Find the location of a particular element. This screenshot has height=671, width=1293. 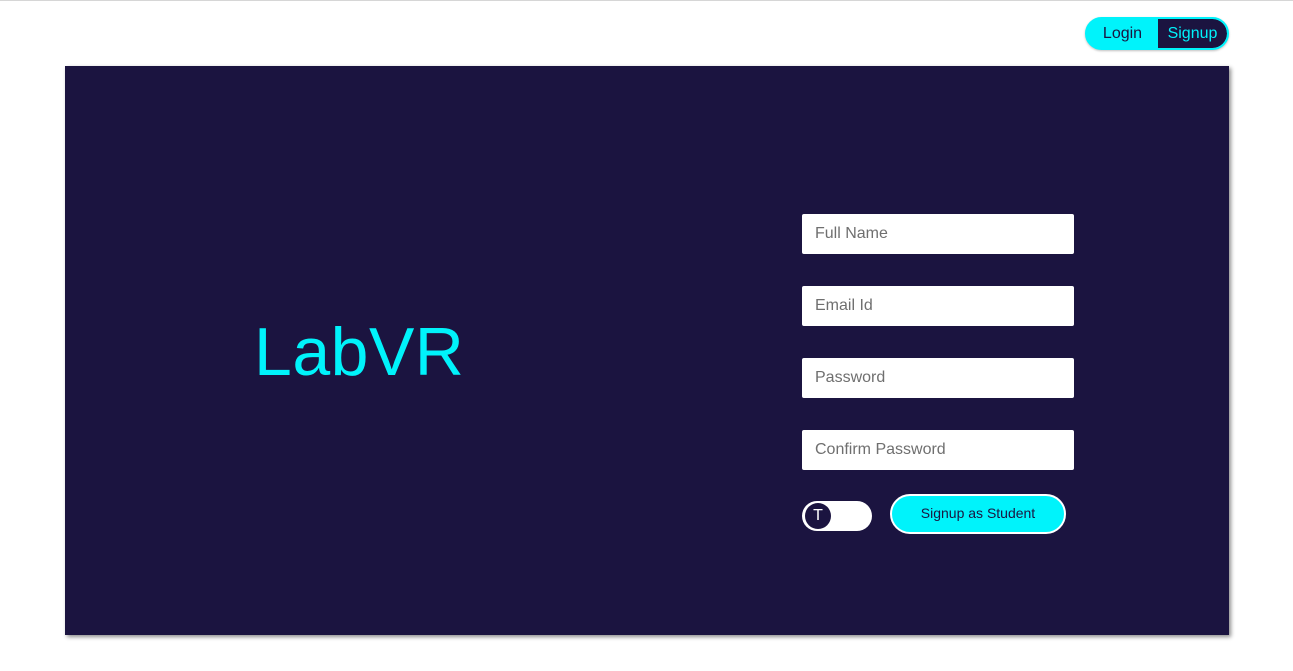

auth-mode-toggle: Login Signup is located at coordinates (1157, 33).